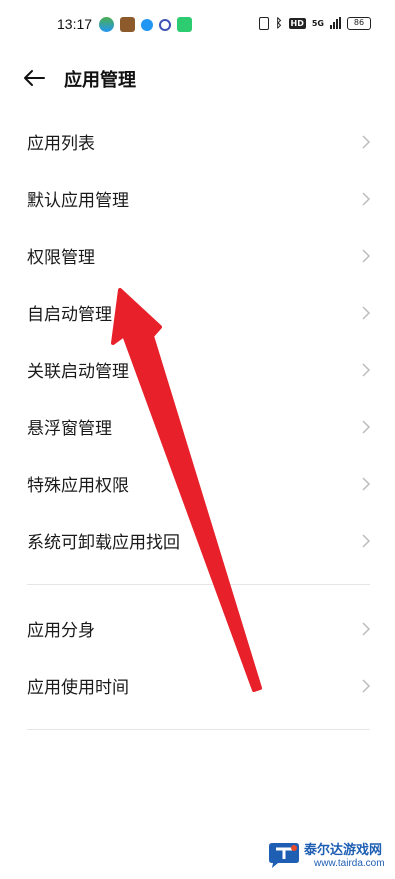 The height and width of the screenshot is (879, 395). What do you see at coordinates (78, 486) in the screenshot?
I see `menu-item-label: 特殊应用权限` at bounding box center [78, 486].